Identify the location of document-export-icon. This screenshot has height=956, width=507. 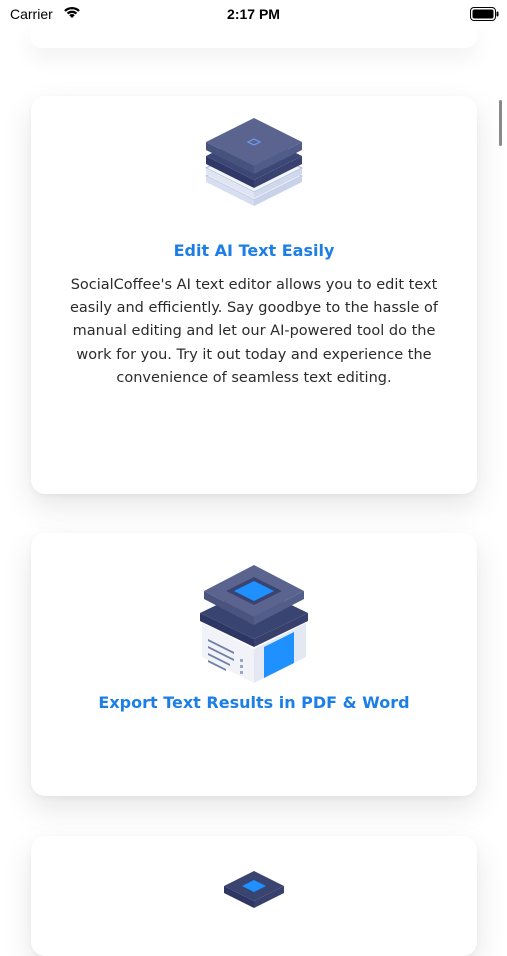
(254, 624).